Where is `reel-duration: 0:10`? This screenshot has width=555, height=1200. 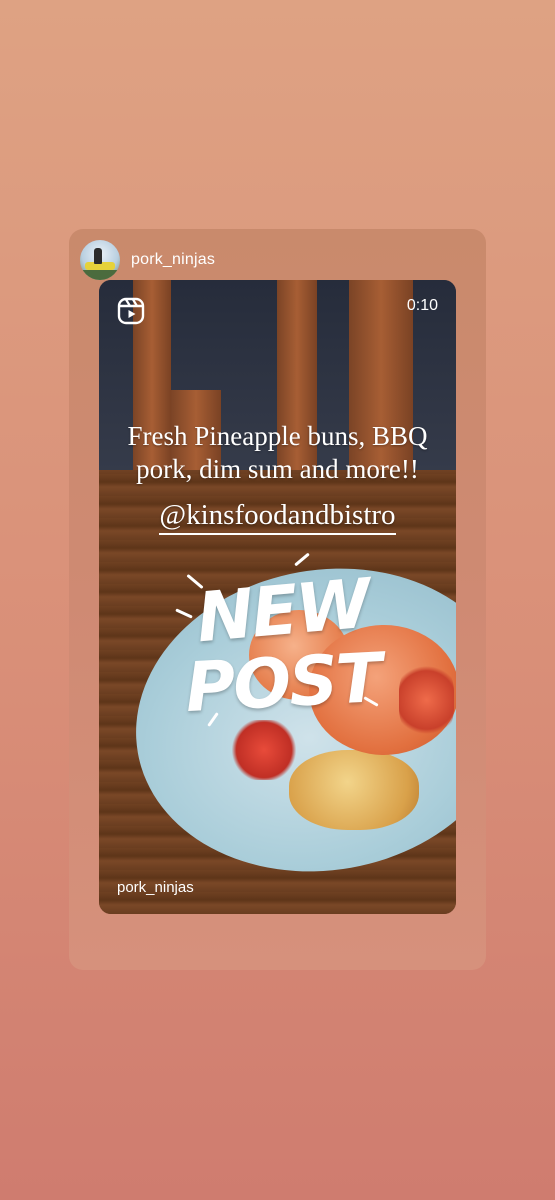 reel-duration: 0:10 is located at coordinates (422, 305).